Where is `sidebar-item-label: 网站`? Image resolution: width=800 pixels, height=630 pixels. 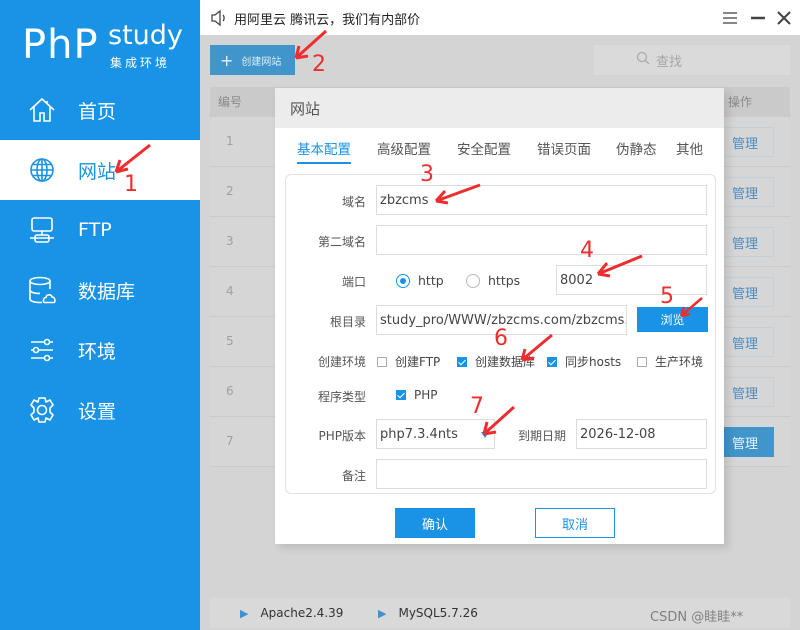 sidebar-item-label: 网站 is located at coordinates (97, 171).